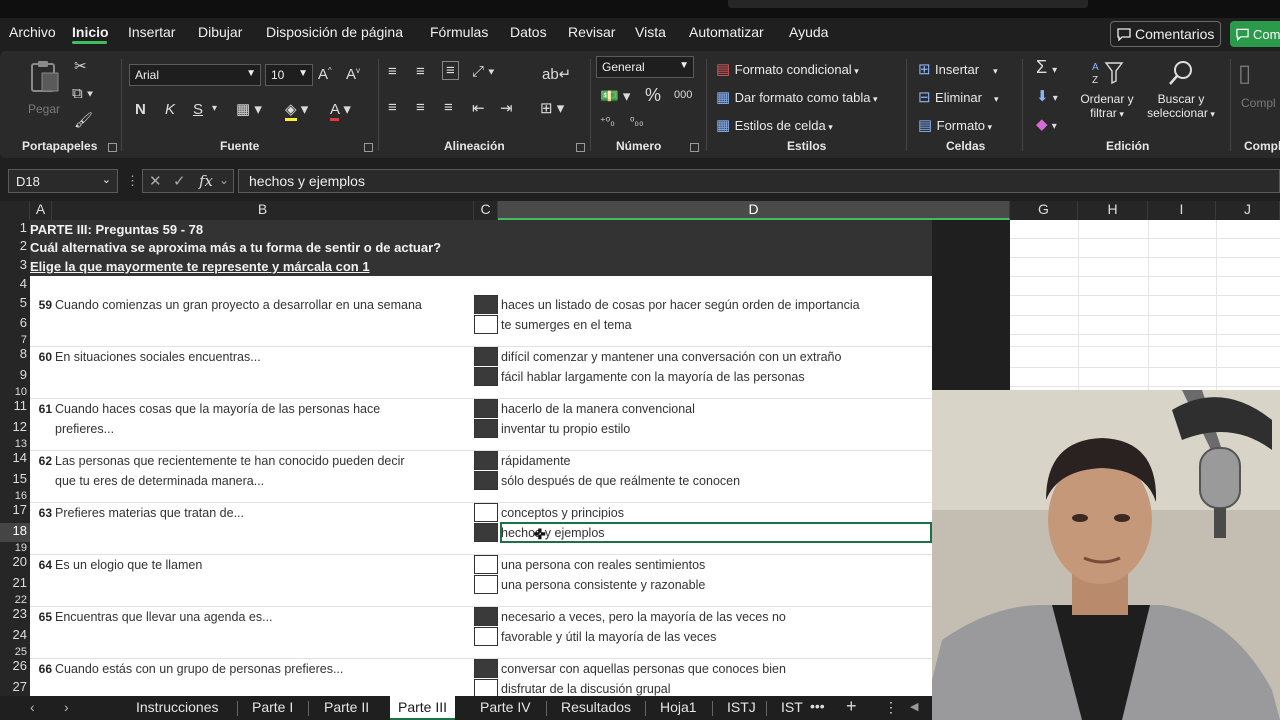 The image size is (1280, 720). What do you see at coordinates (198, 109) in the screenshot?
I see `underline-button: S` at bounding box center [198, 109].